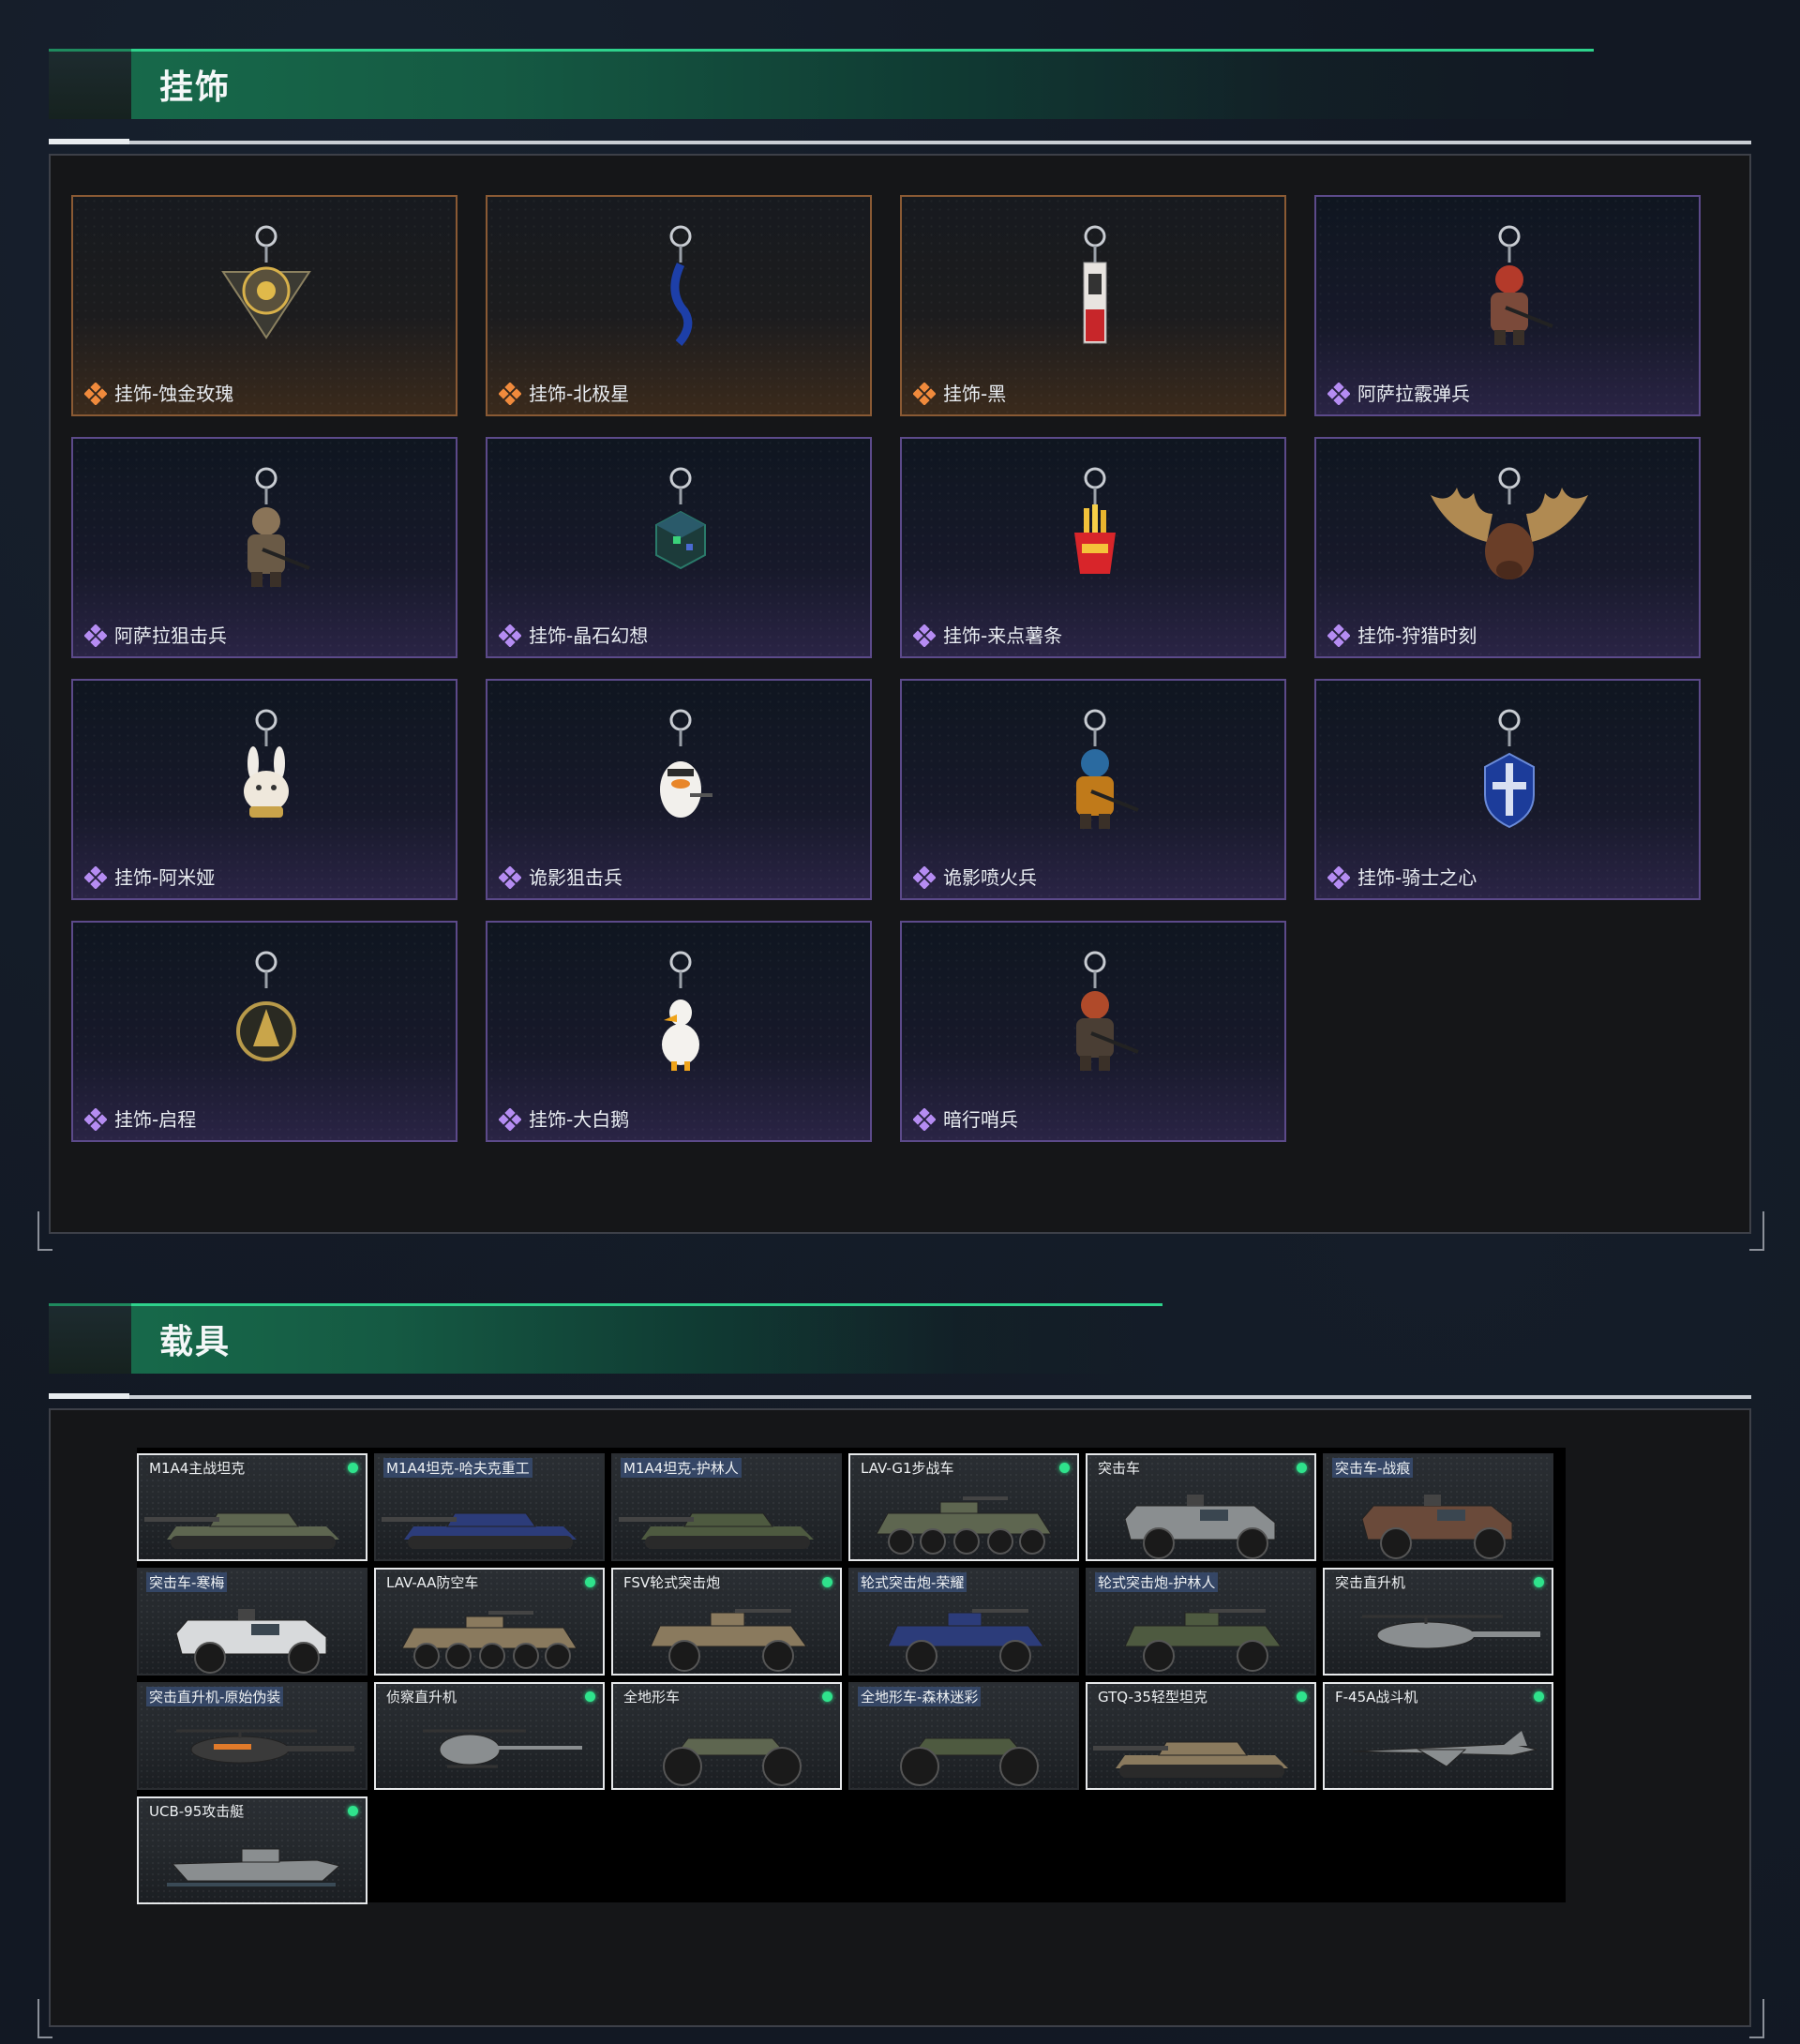 The image size is (1800, 2044). What do you see at coordinates (421, 1697) in the screenshot?
I see `vehicle-name: 侦察直升机` at bounding box center [421, 1697].